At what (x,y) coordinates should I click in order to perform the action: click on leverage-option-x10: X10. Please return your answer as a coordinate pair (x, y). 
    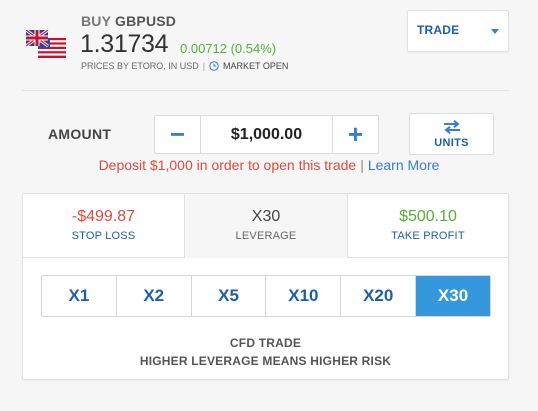
    Looking at the image, I should click on (304, 296).